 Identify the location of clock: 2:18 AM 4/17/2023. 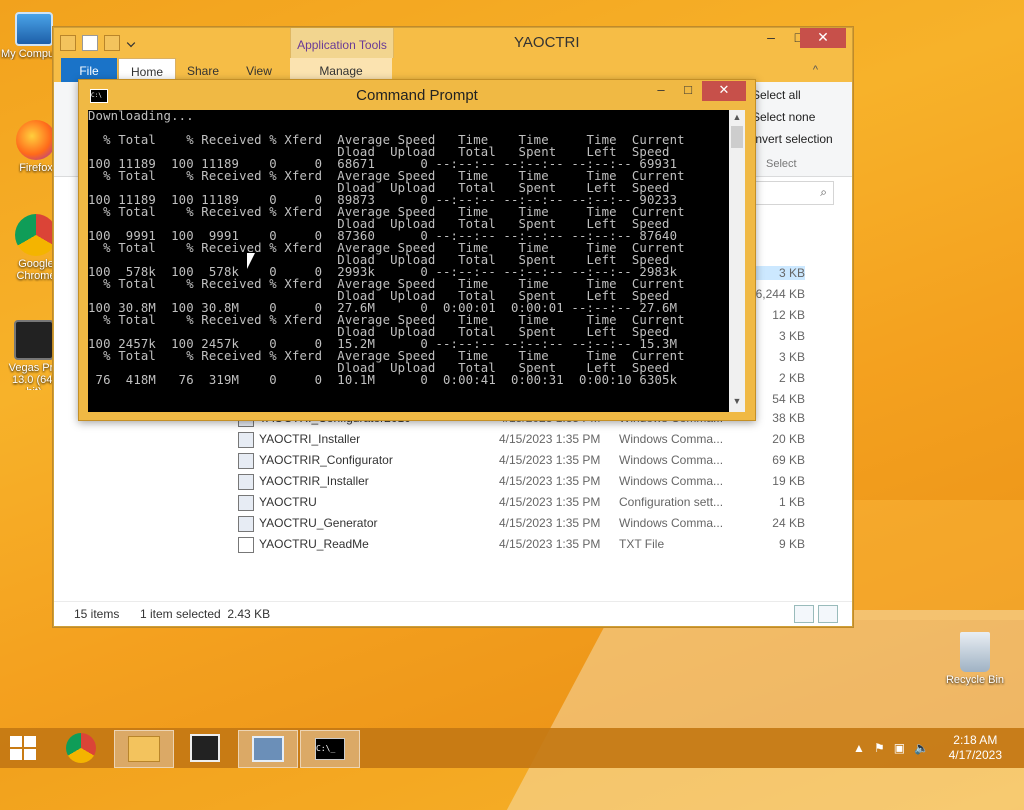
(975, 748).